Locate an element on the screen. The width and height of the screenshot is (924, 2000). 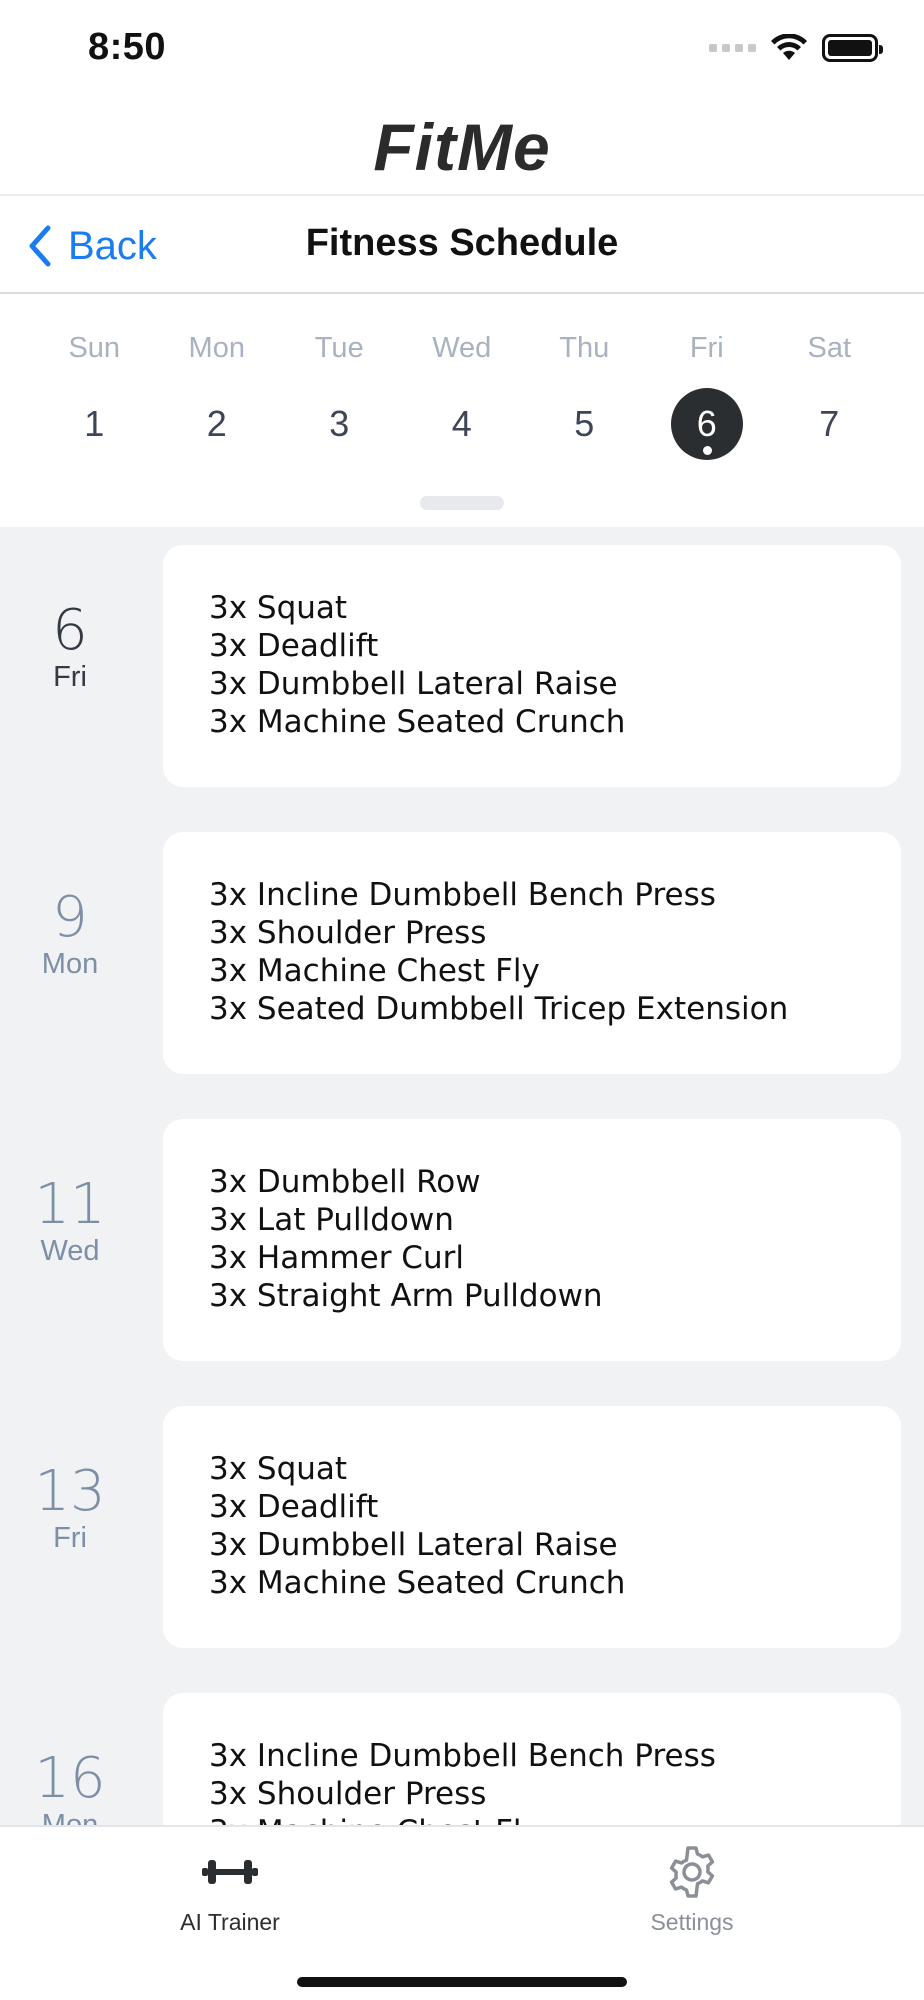
day-number: 5 is located at coordinates (584, 424).